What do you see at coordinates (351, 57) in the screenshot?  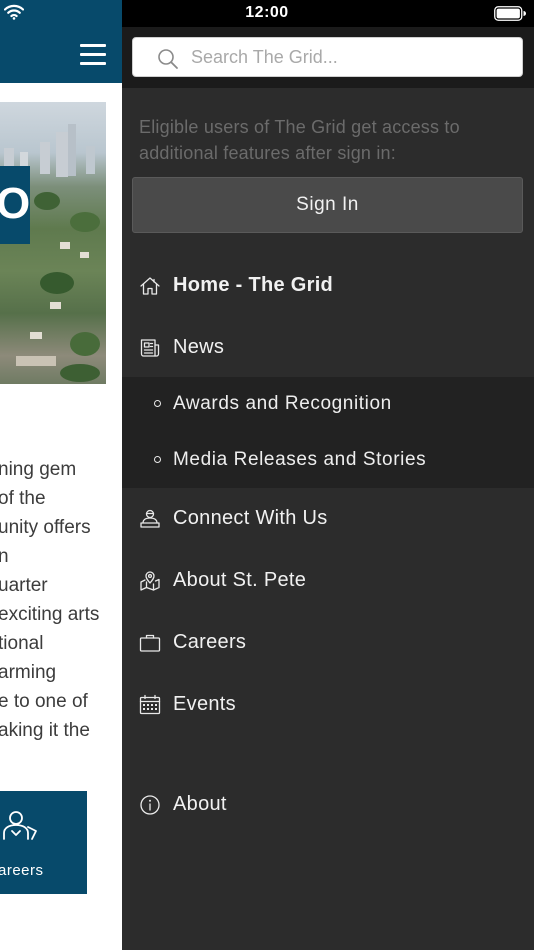 I see `search-input` at bounding box center [351, 57].